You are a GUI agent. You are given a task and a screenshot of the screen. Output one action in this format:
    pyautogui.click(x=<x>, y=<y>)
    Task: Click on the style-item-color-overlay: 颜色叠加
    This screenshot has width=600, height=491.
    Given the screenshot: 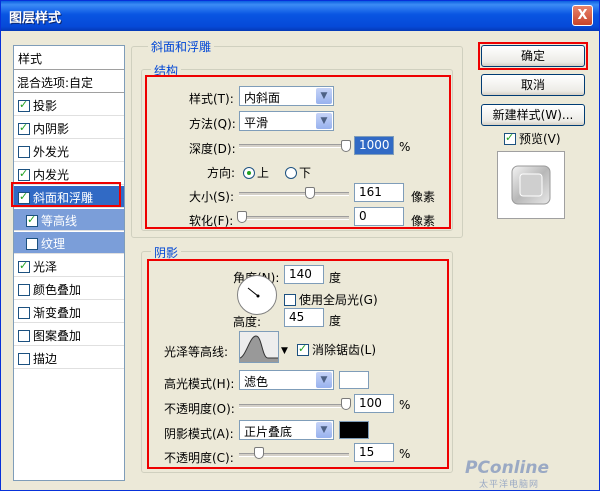 What is the action you would take?
    pyautogui.click(x=69, y=289)
    